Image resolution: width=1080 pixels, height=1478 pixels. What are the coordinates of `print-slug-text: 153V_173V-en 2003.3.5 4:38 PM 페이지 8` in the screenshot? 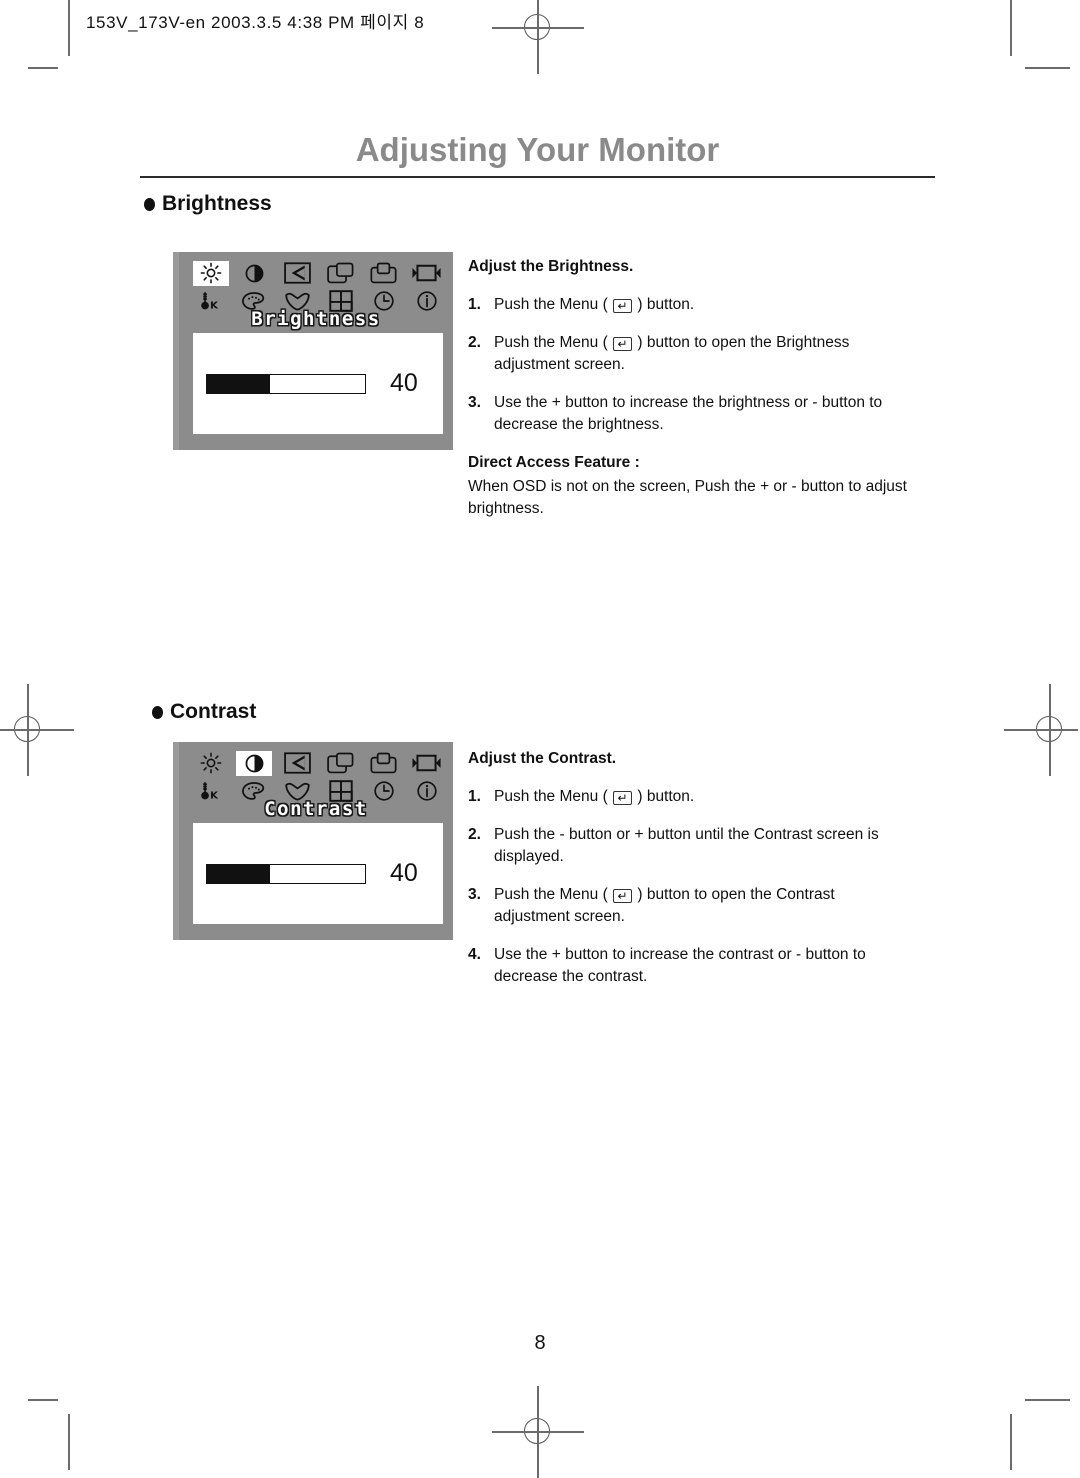 It's located at (255, 22).